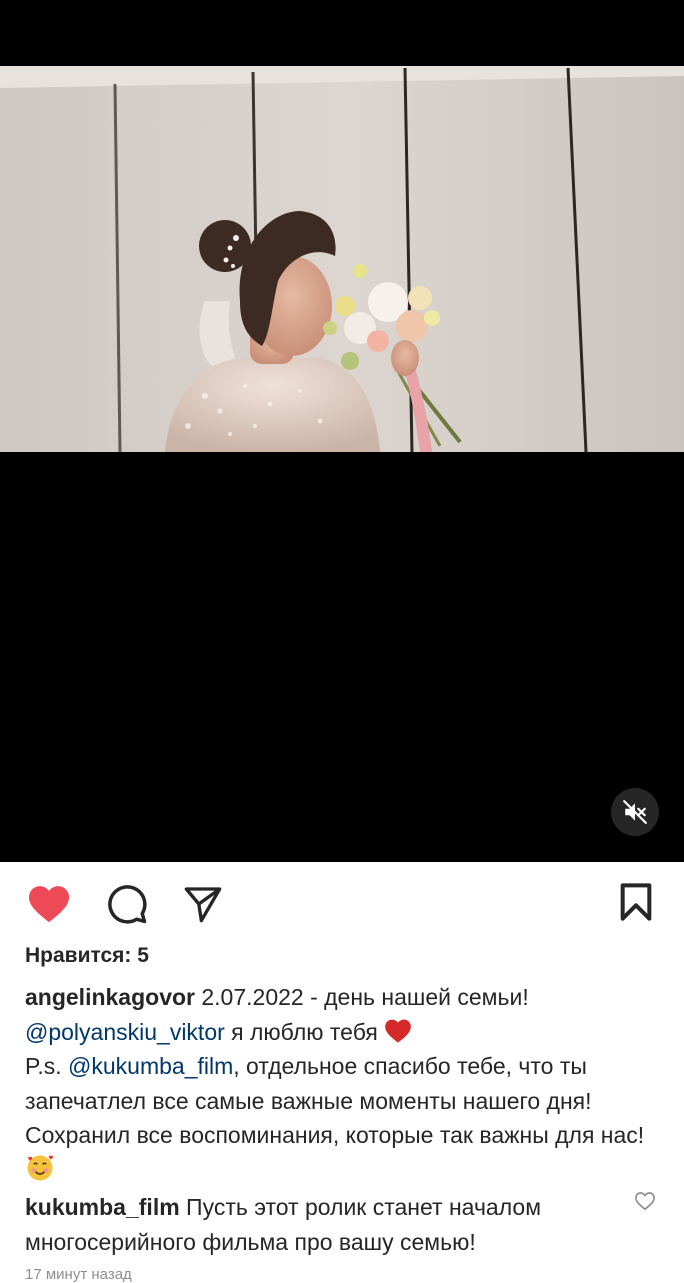 This screenshot has width=684, height=1283. I want to click on heart-filled-icon, so click(49, 904).